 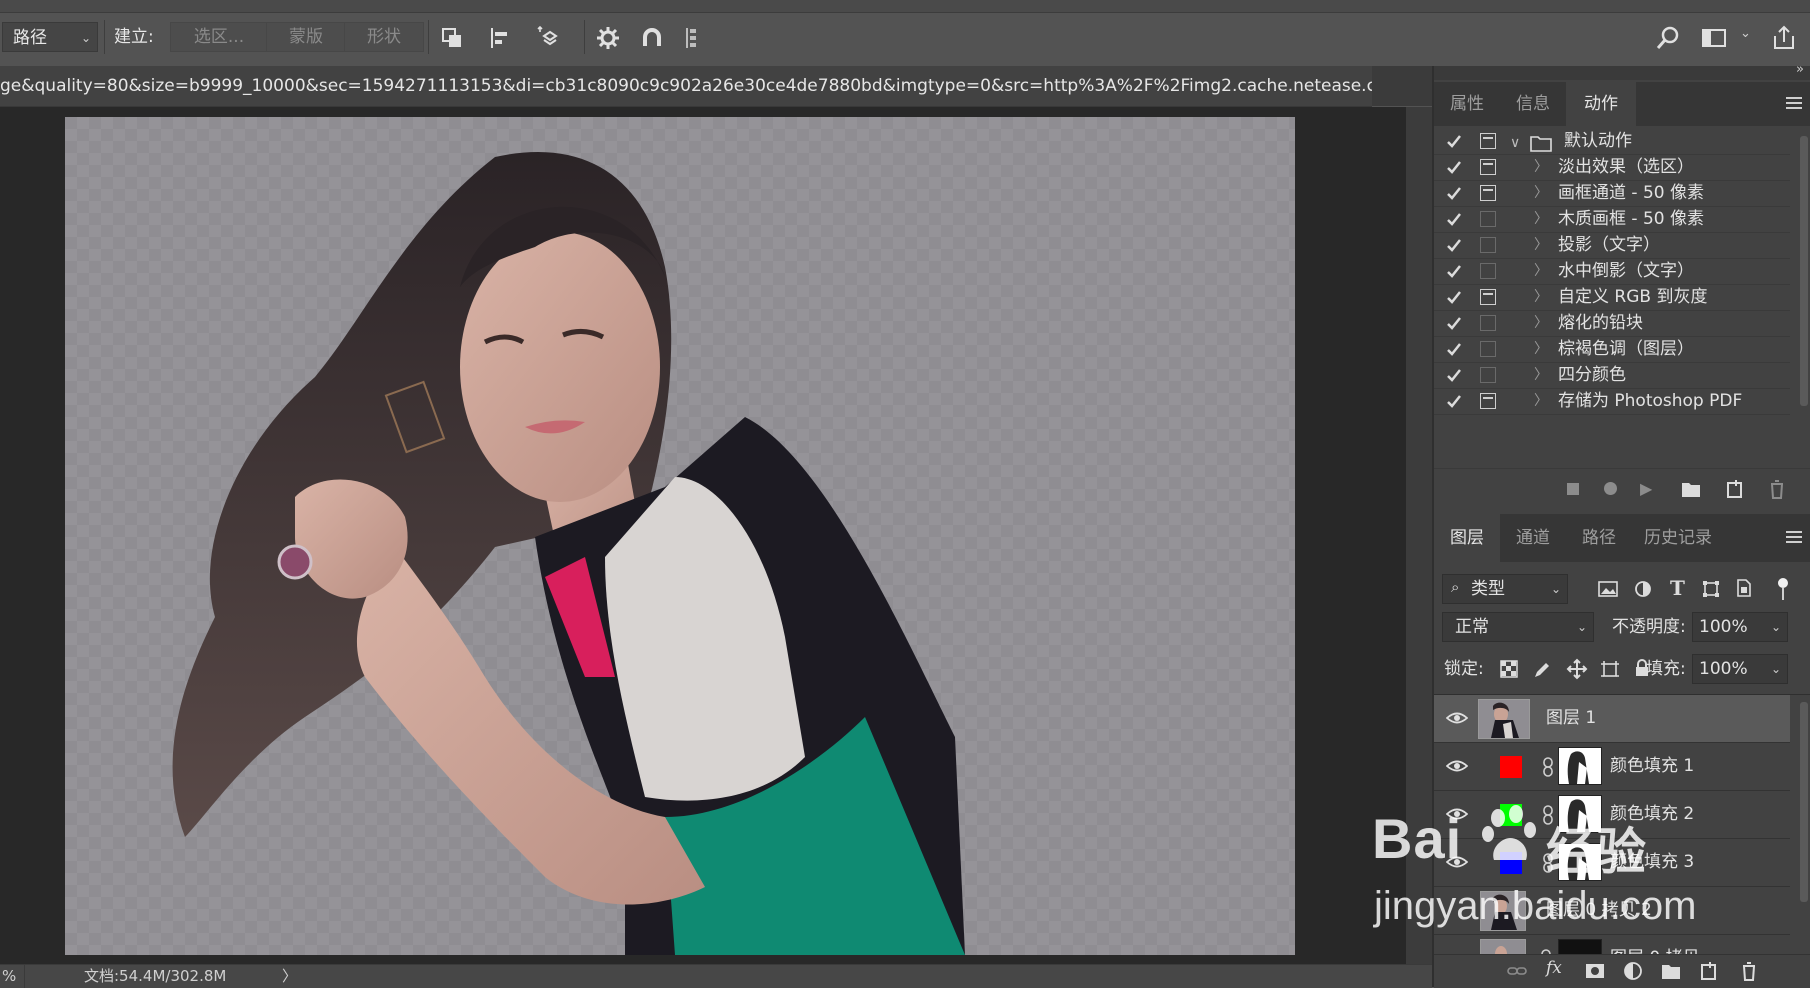 I want to click on layer-row: 图层 0 拷贝 2, so click(x=1612, y=911).